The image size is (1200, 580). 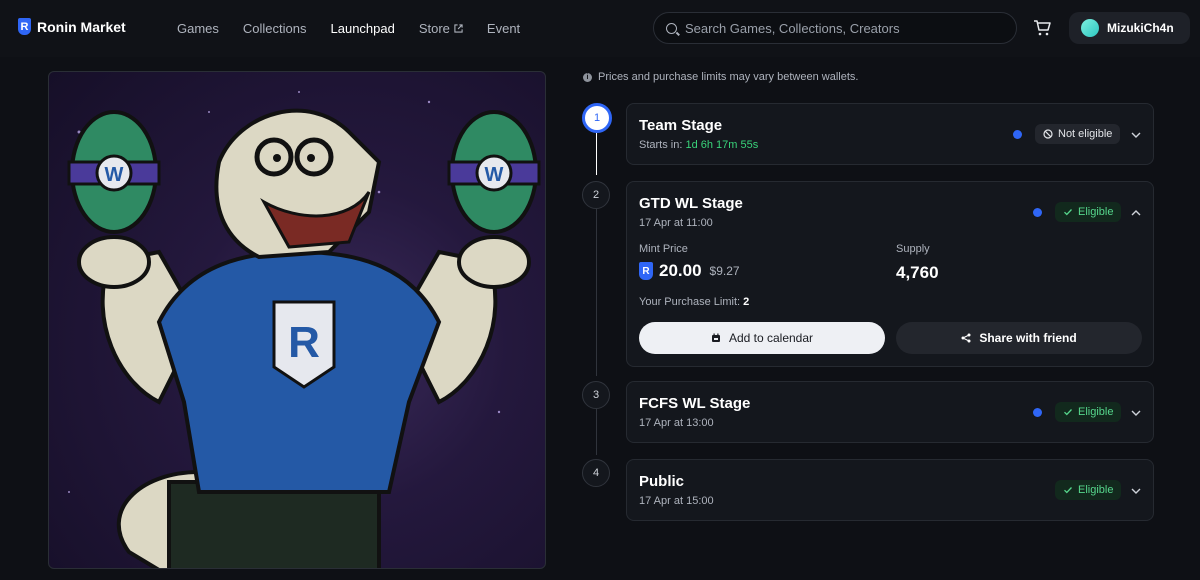 I want to click on cart-icon, so click(x=1042, y=28).